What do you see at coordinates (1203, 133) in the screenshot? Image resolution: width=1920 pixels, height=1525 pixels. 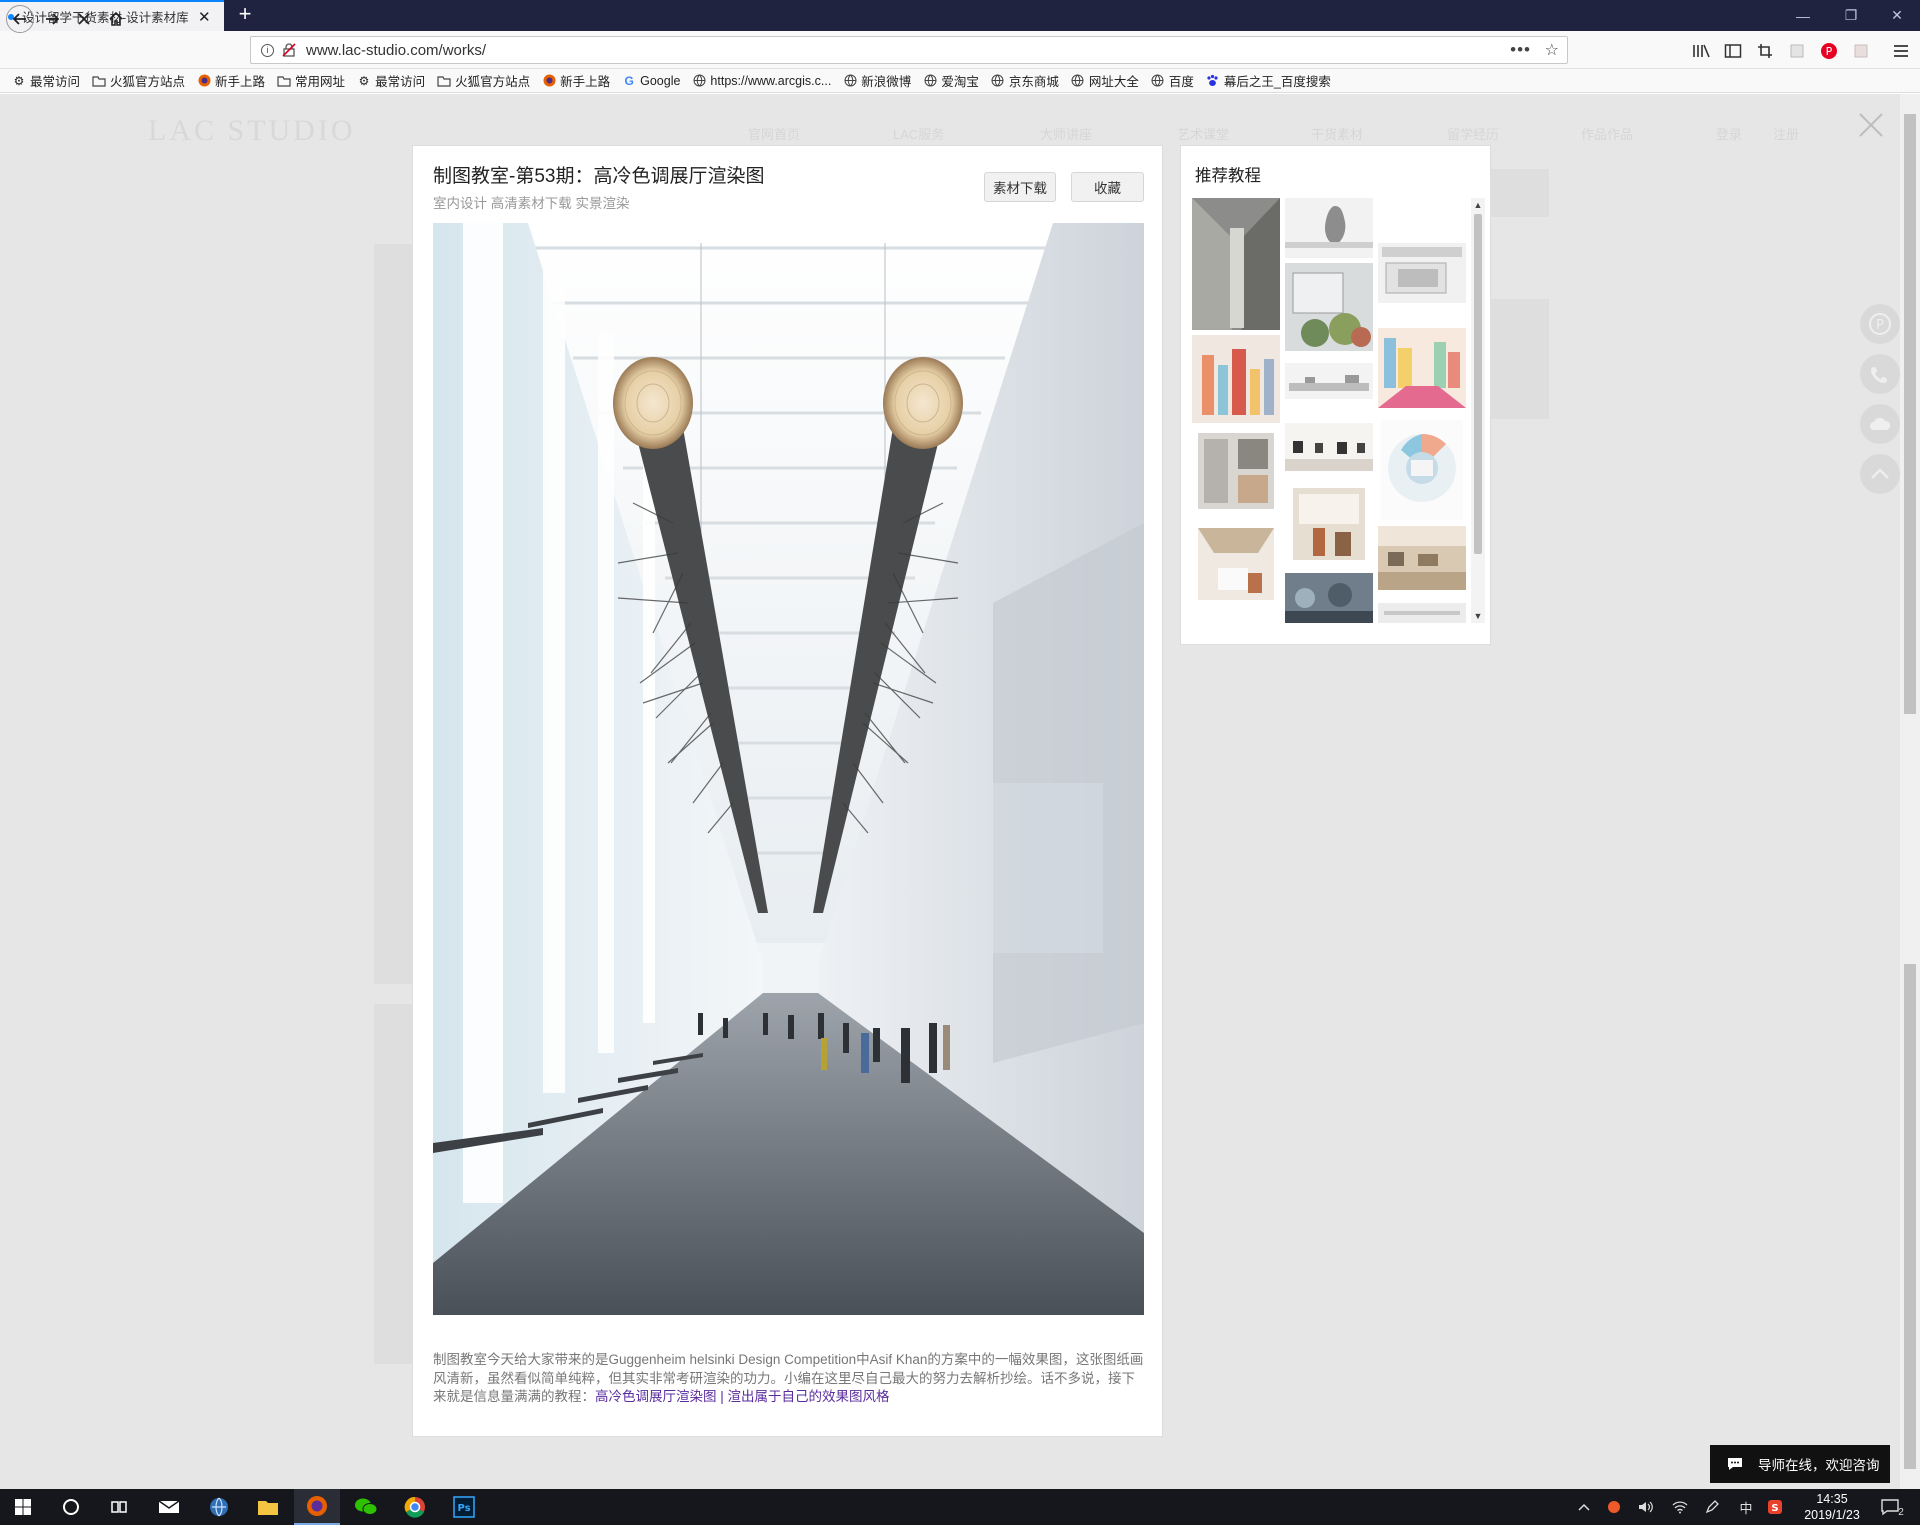 I see `site-nav-item: 艺术课堂` at bounding box center [1203, 133].